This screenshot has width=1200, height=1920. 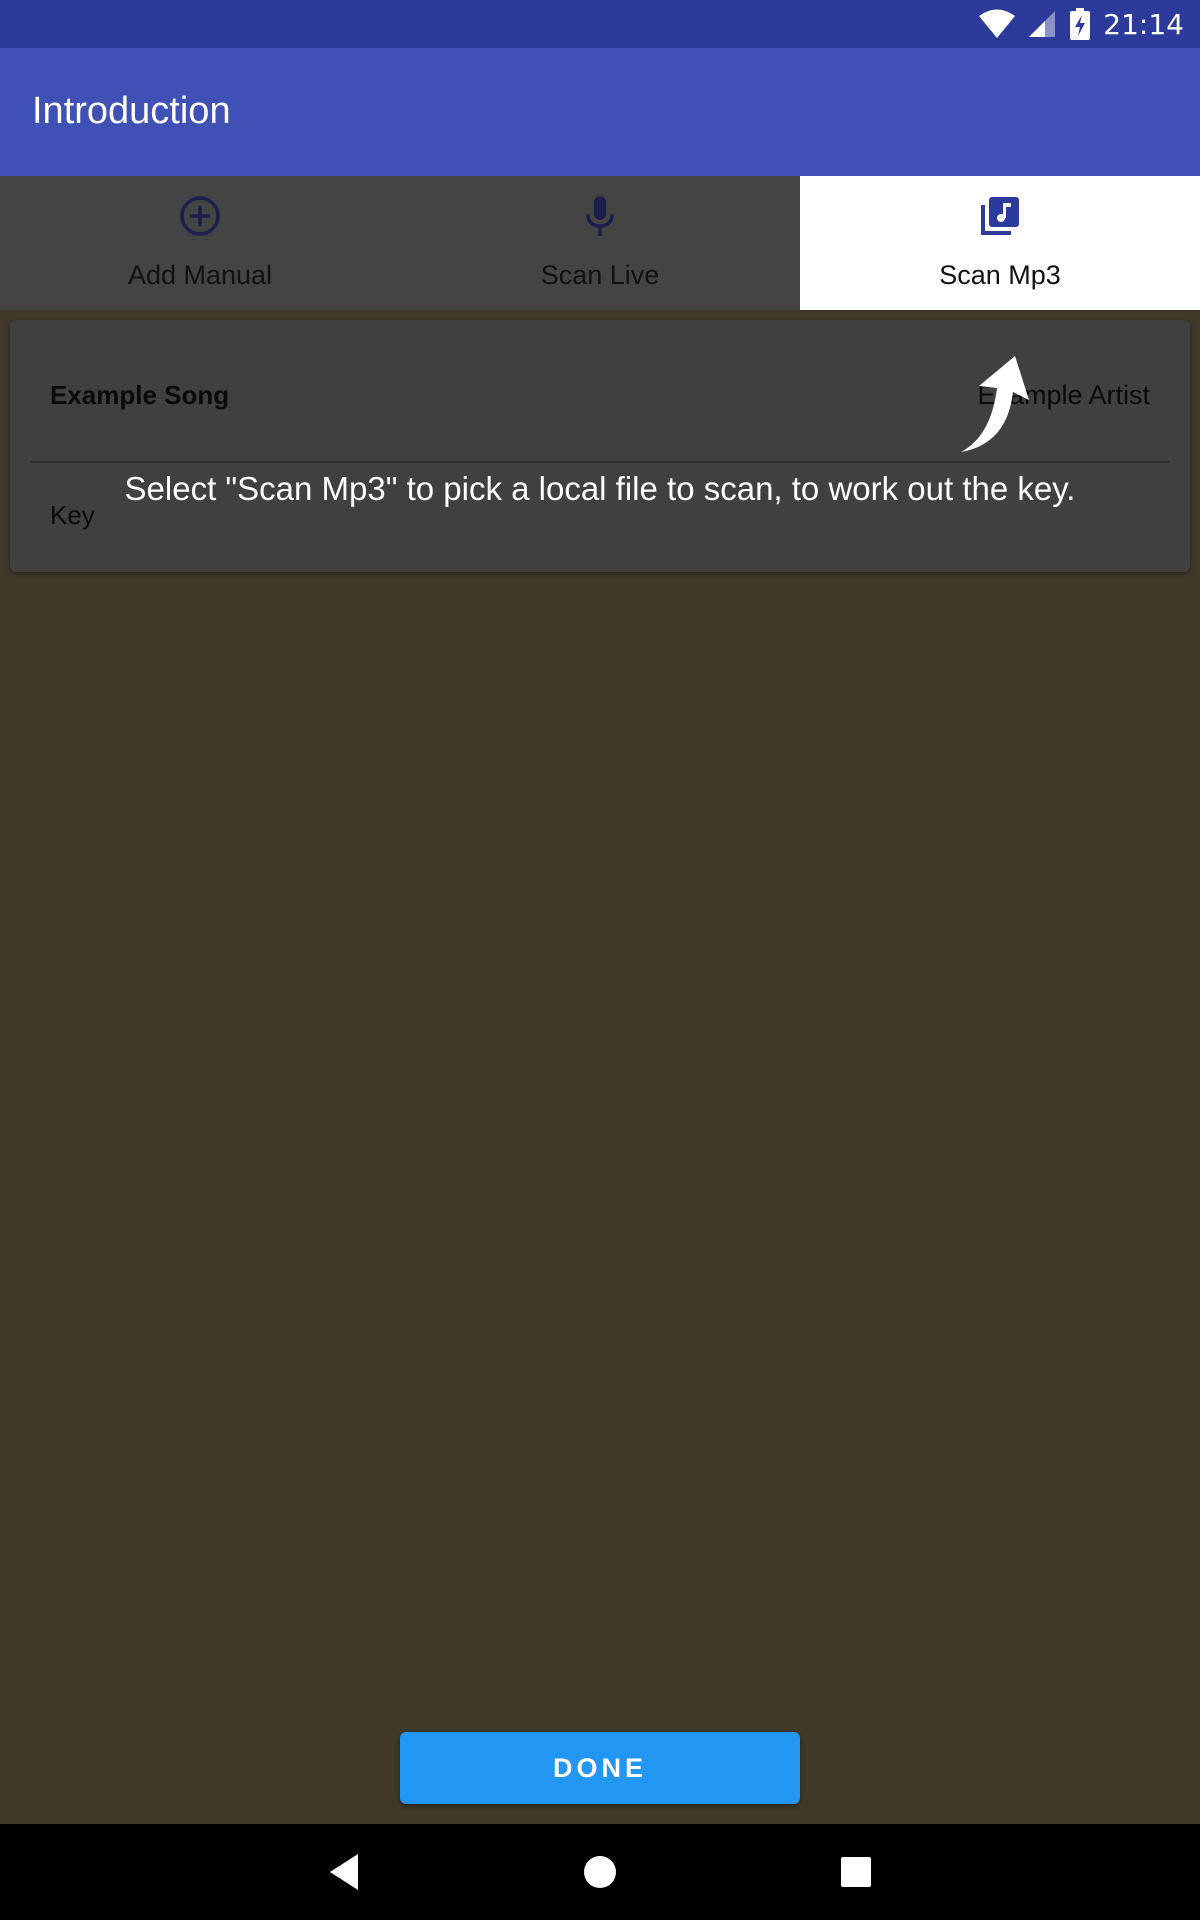 What do you see at coordinates (200, 275) in the screenshot?
I see `tab-label: Add Manual` at bounding box center [200, 275].